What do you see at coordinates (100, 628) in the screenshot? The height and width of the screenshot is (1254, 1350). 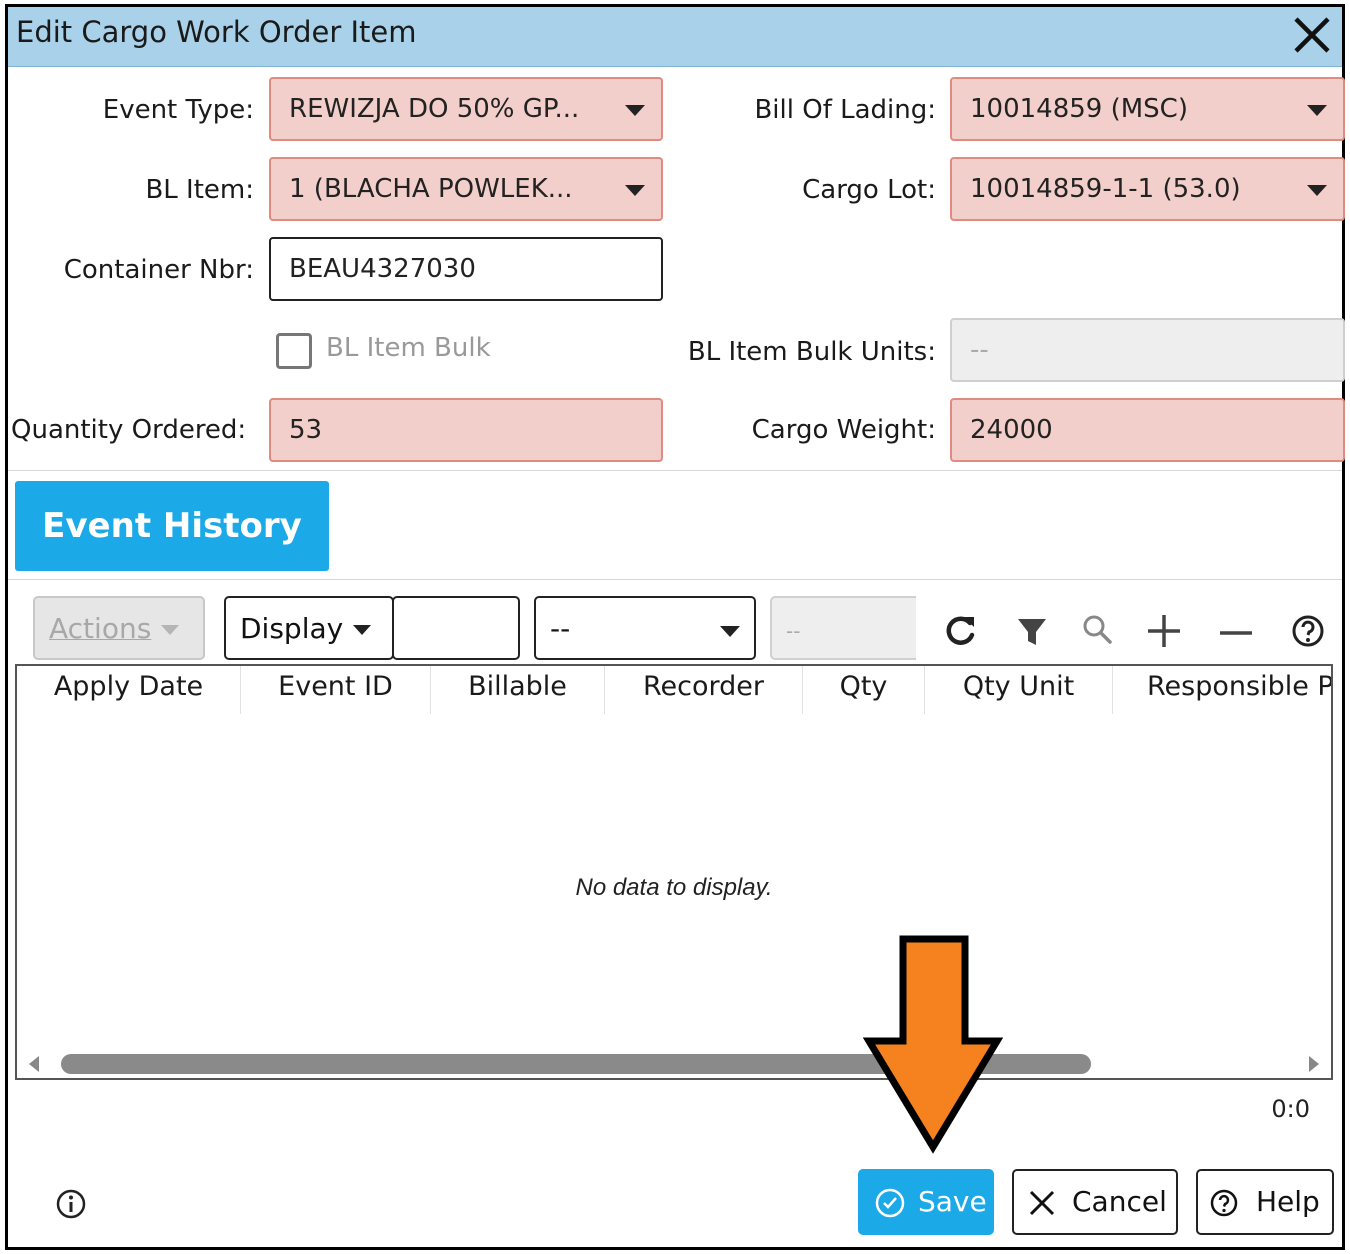 I see `actions-label: Actions` at bounding box center [100, 628].